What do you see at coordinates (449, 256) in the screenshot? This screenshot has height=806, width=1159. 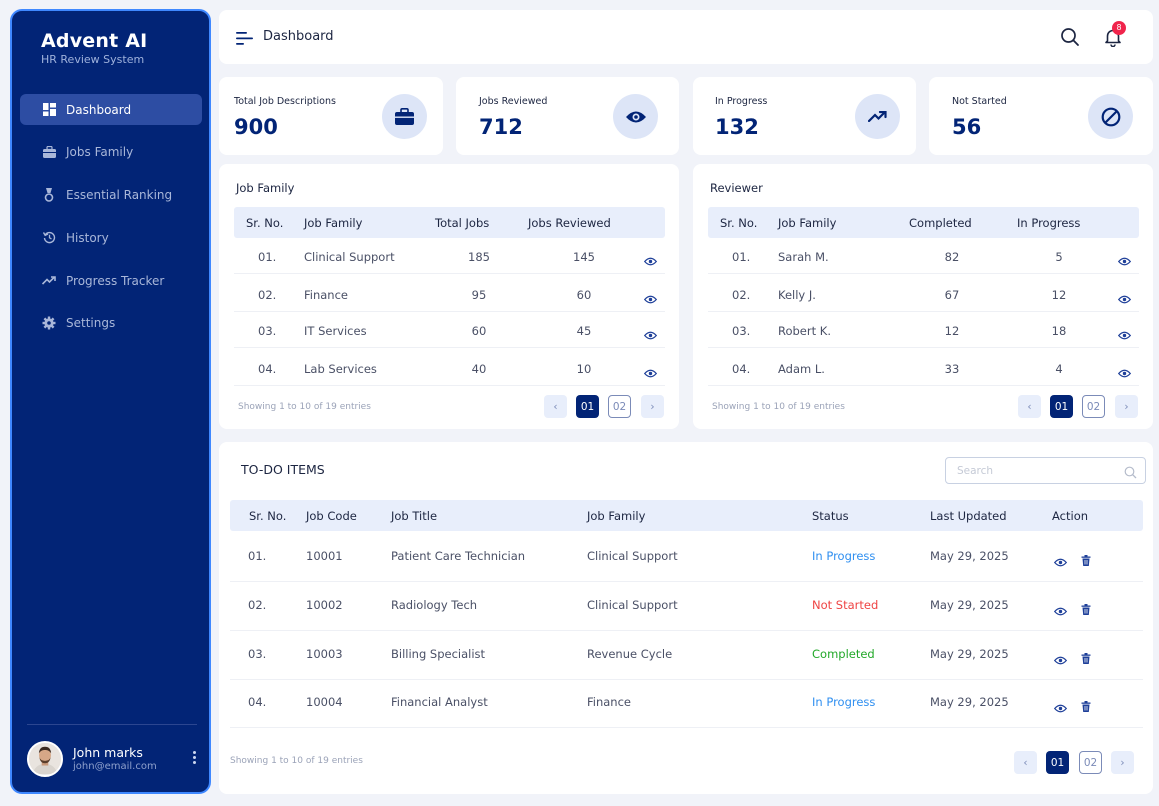 I see `table-row: 01. Clinical Support 185 145` at bounding box center [449, 256].